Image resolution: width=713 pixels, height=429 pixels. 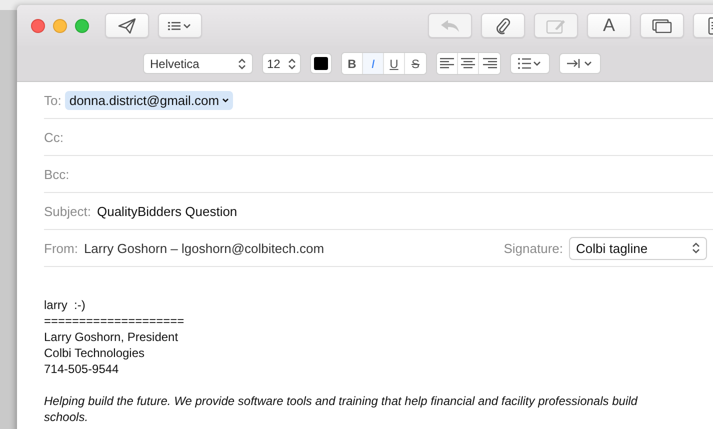 What do you see at coordinates (54, 137) in the screenshot?
I see `cc-label: Cc:` at bounding box center [54, 137].